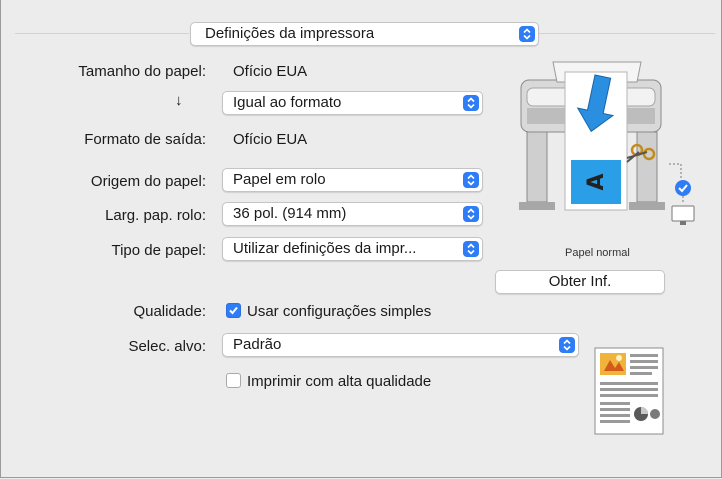  I want to click on separator-right, so click(627, 33).